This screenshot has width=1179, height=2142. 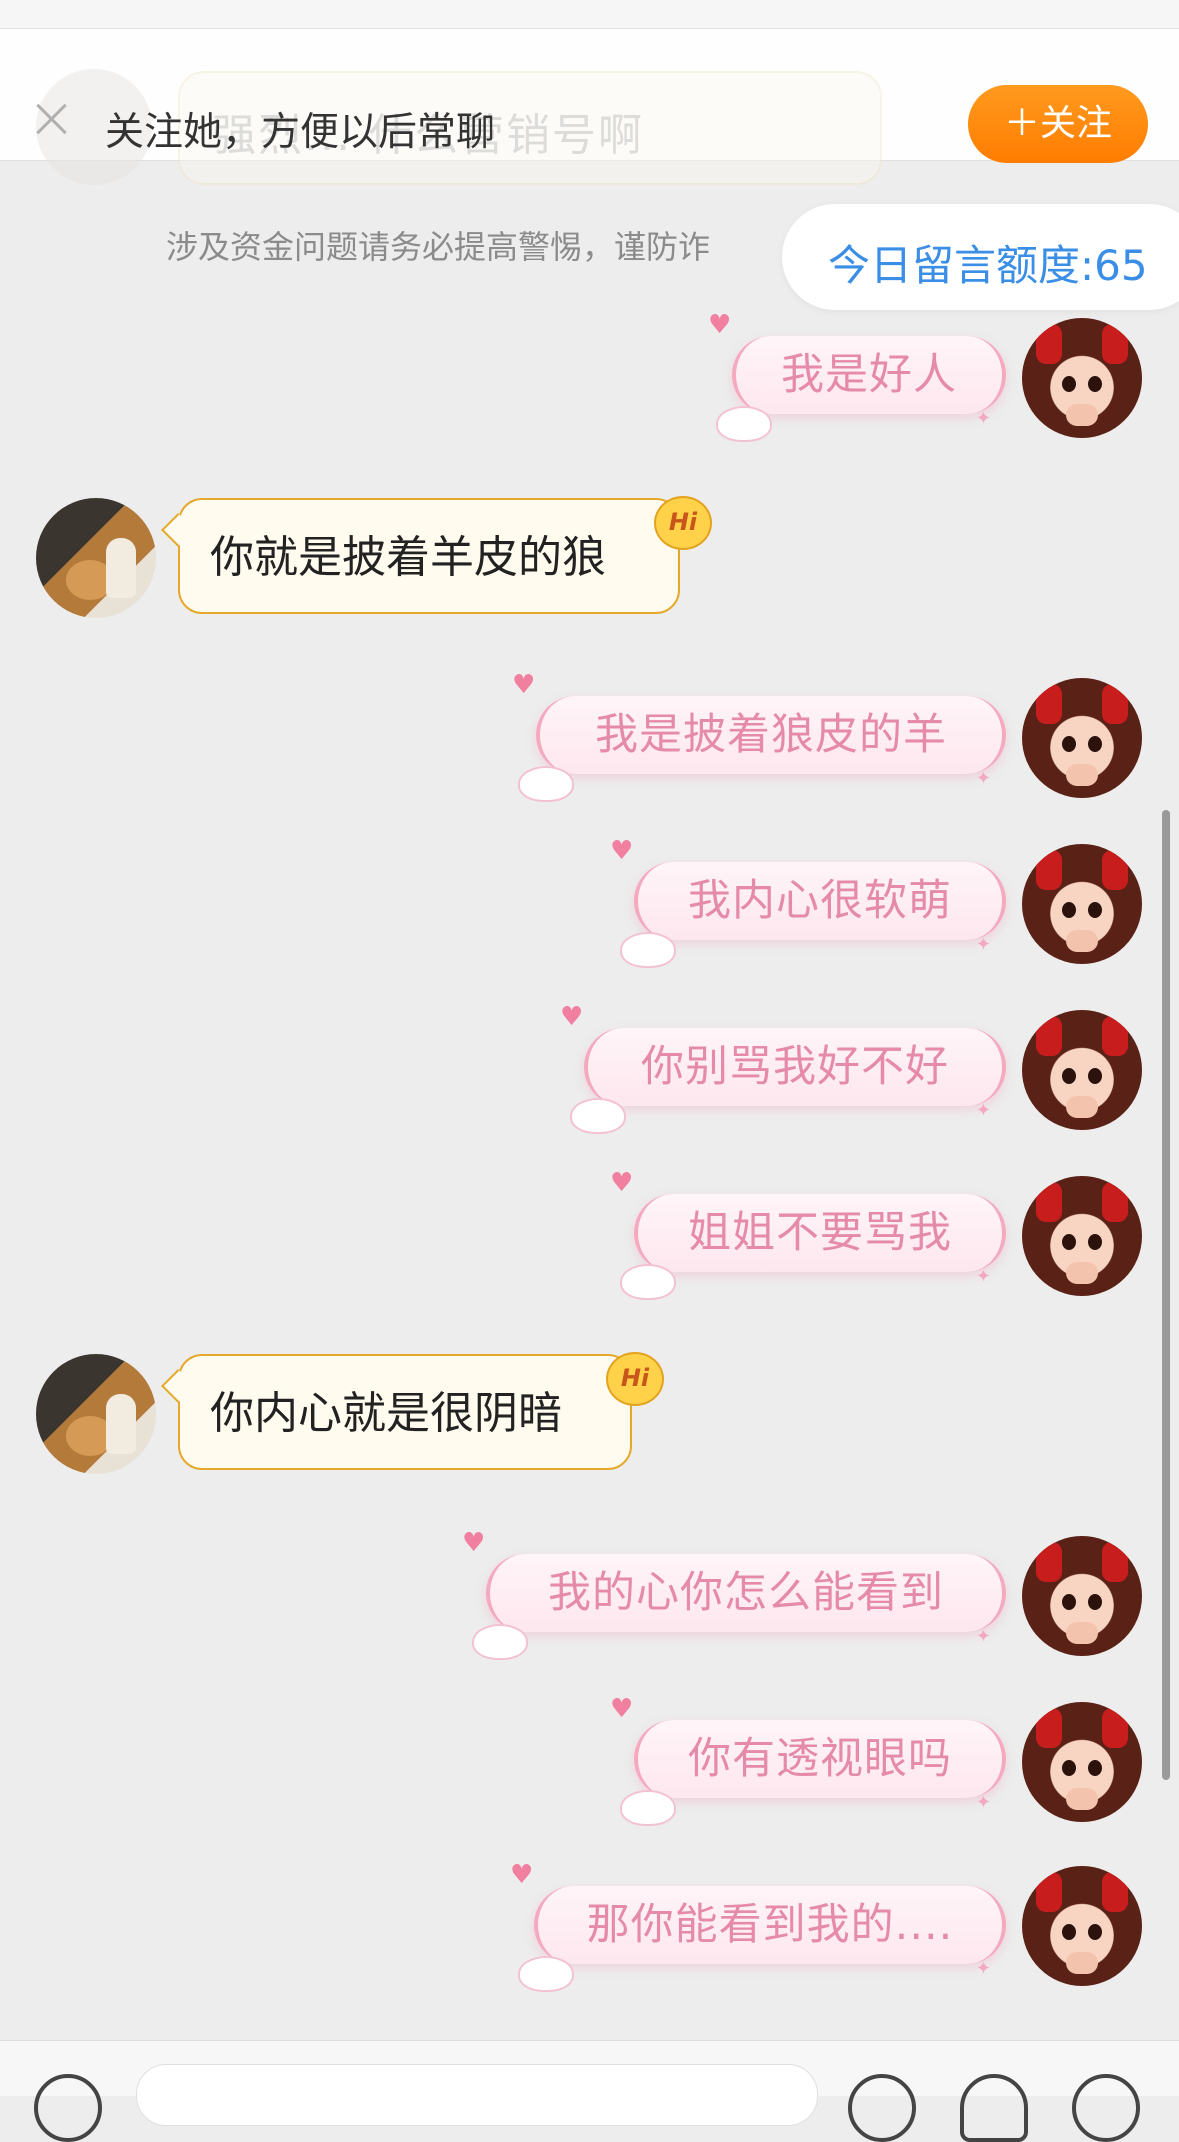 I want to click on message-quota-badge: 今日留言额度:65, so click(x=980, y=257).